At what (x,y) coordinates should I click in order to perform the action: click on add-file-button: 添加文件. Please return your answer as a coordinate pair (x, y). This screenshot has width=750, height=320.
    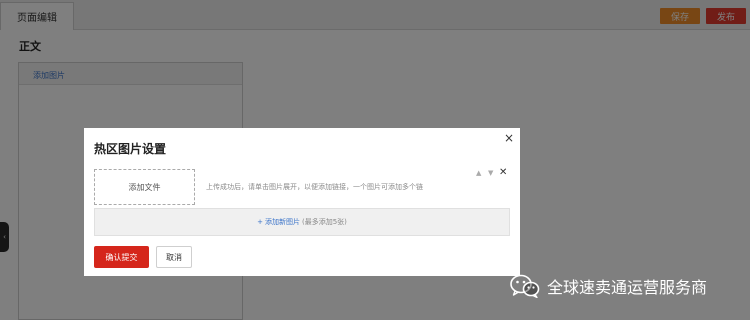
    Looking at the image, I should click on (144, 187).